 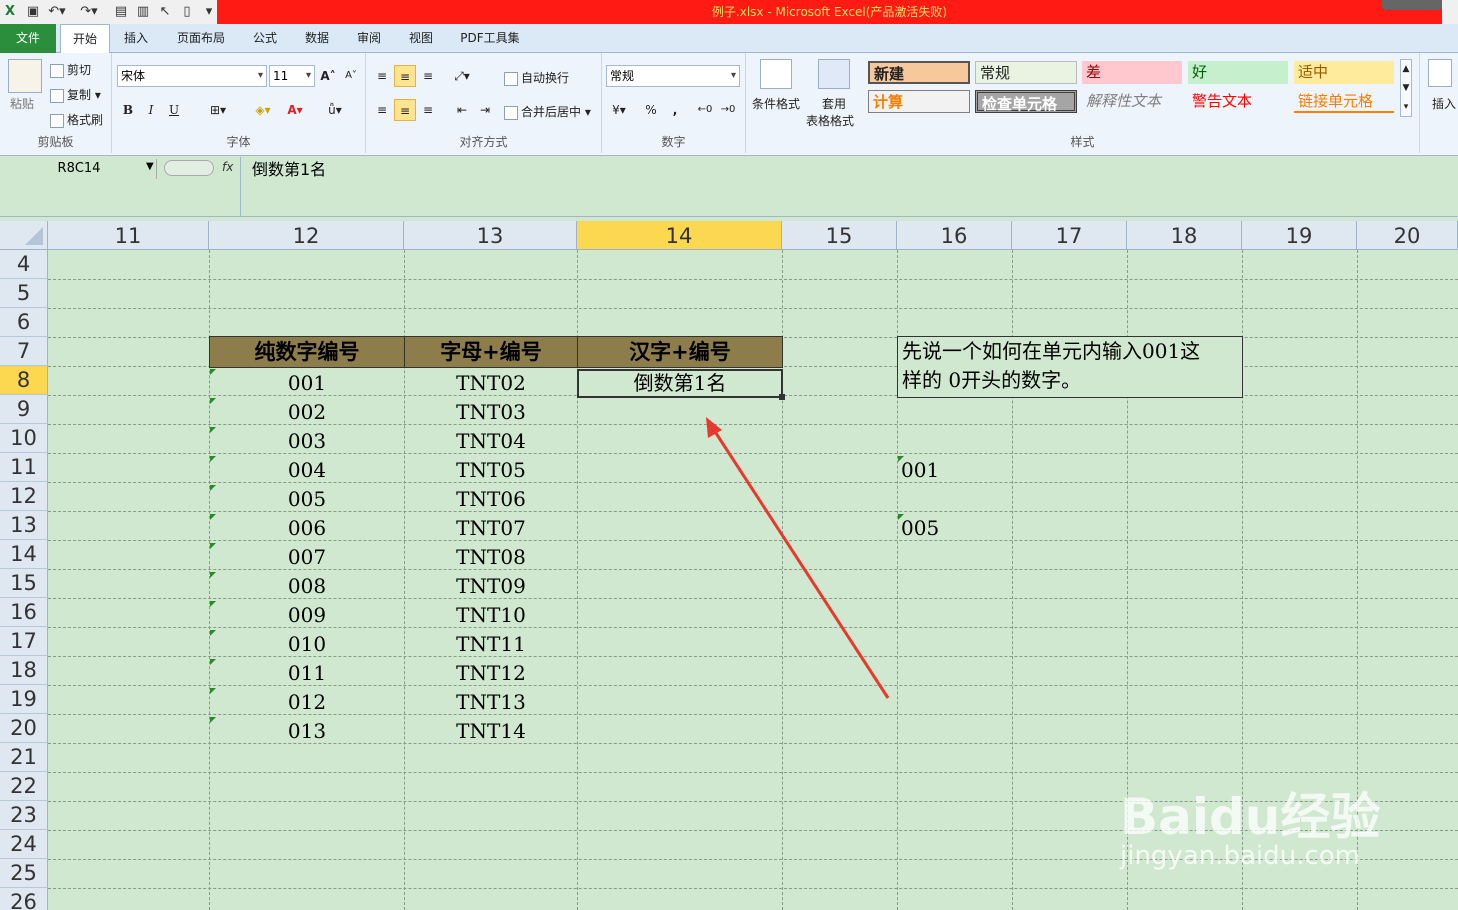 What do you see at coordinates (10, 11) in the screenshot?
I see `excel-logo-icon: X` at bounding box center [10, 11].